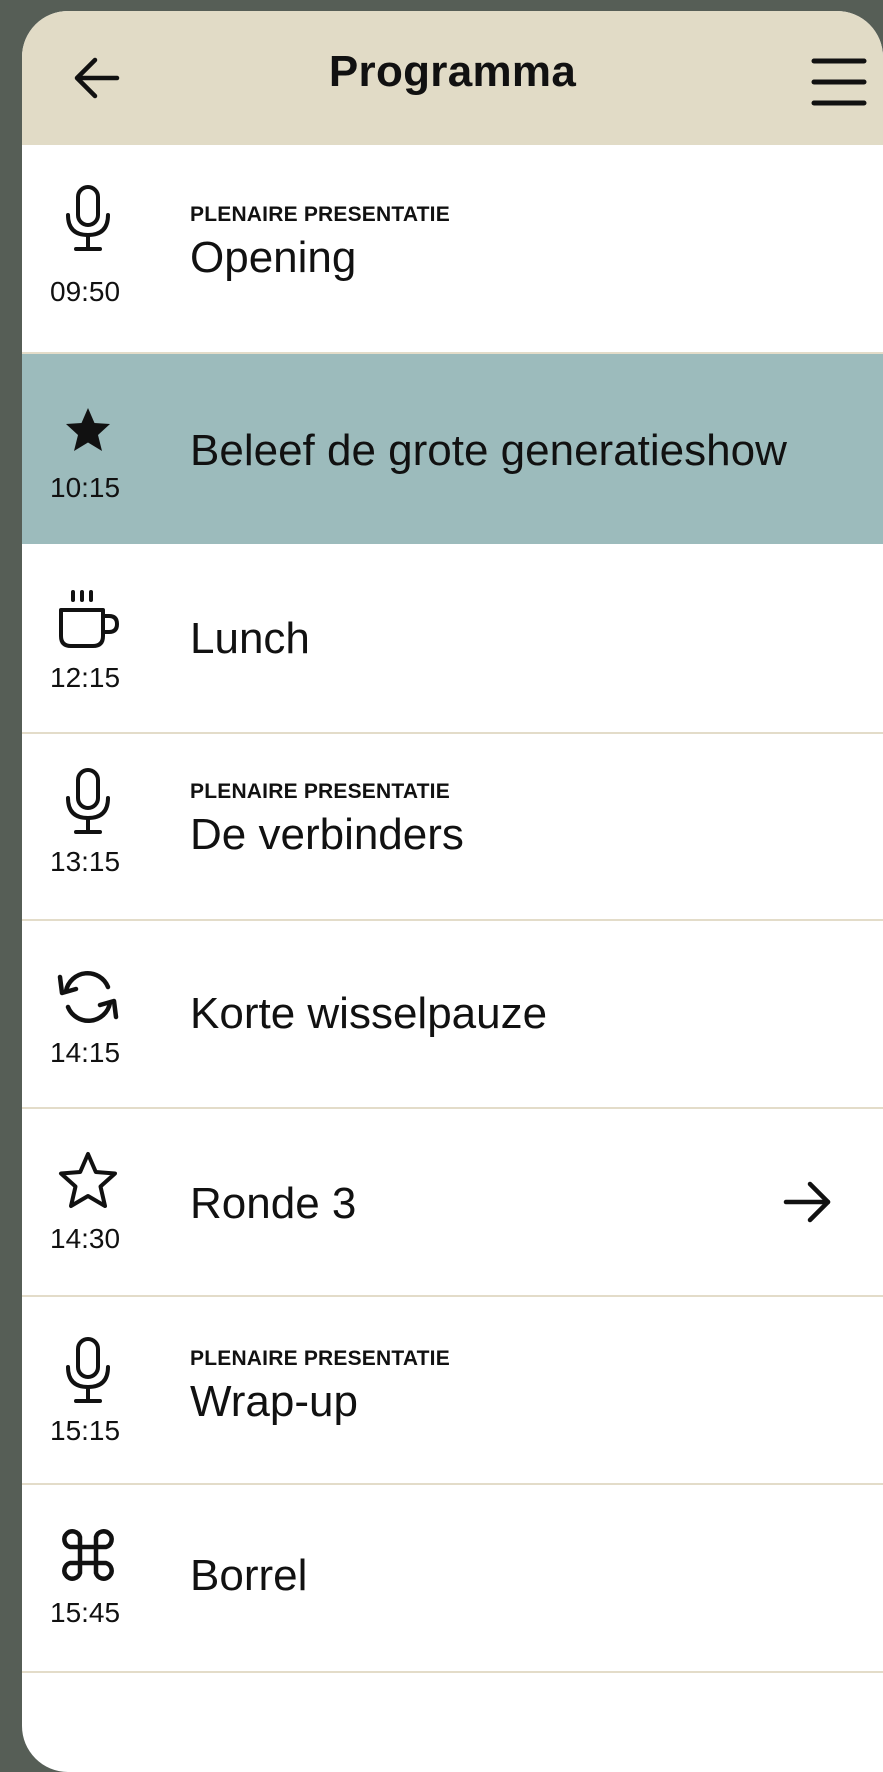 The width and height of the screenshot is (883, 1772). What do you see at coordinates (85, 1430) in the screenshot?
I see `item-time: 15:15` at bounding box center [85, 1430].